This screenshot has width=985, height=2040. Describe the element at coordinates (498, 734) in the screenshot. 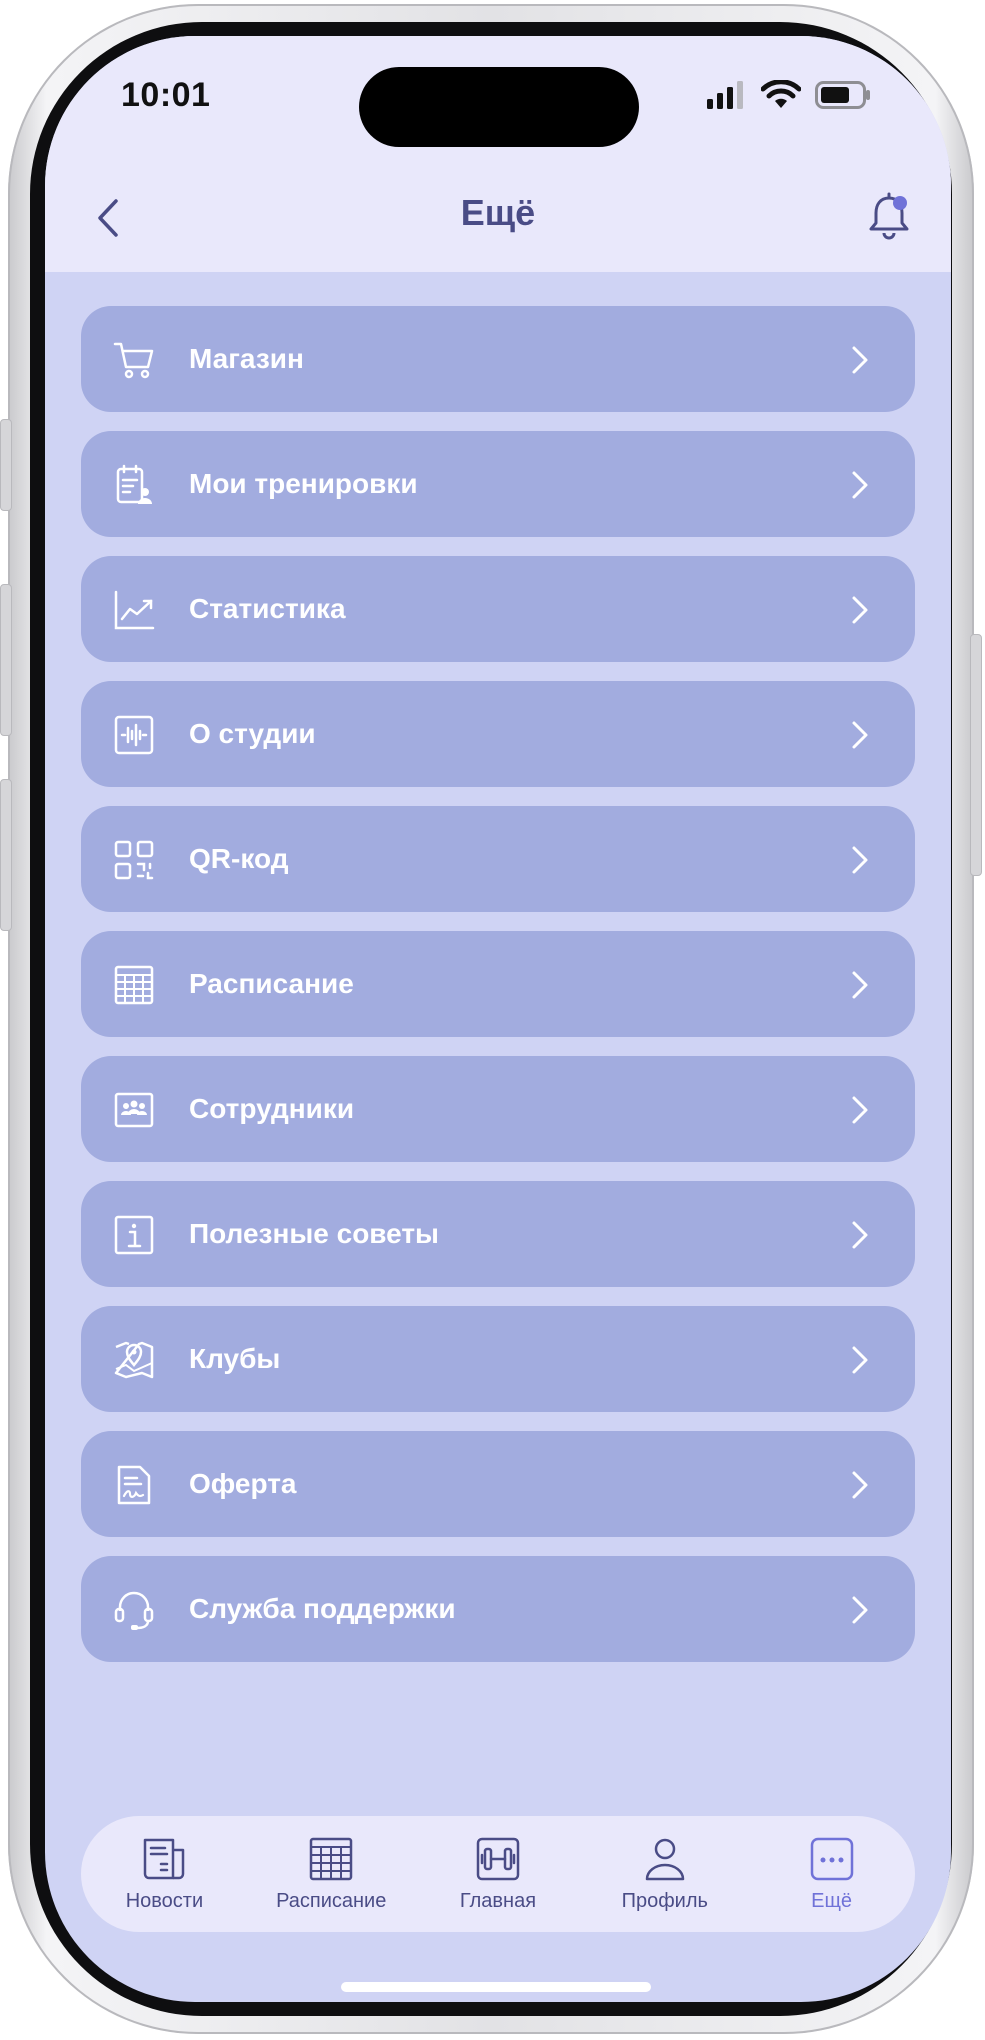

I see `menu-item-about-studio: О студии` at that location.